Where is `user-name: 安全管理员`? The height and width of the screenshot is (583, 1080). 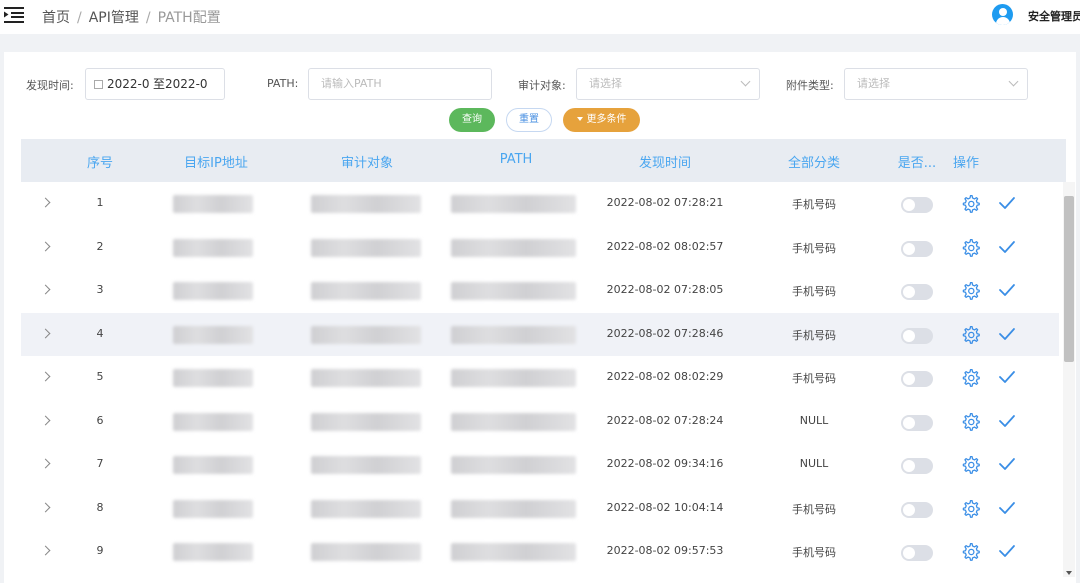
user-name: 安全管理员 is located at coordinates (1054, 16).